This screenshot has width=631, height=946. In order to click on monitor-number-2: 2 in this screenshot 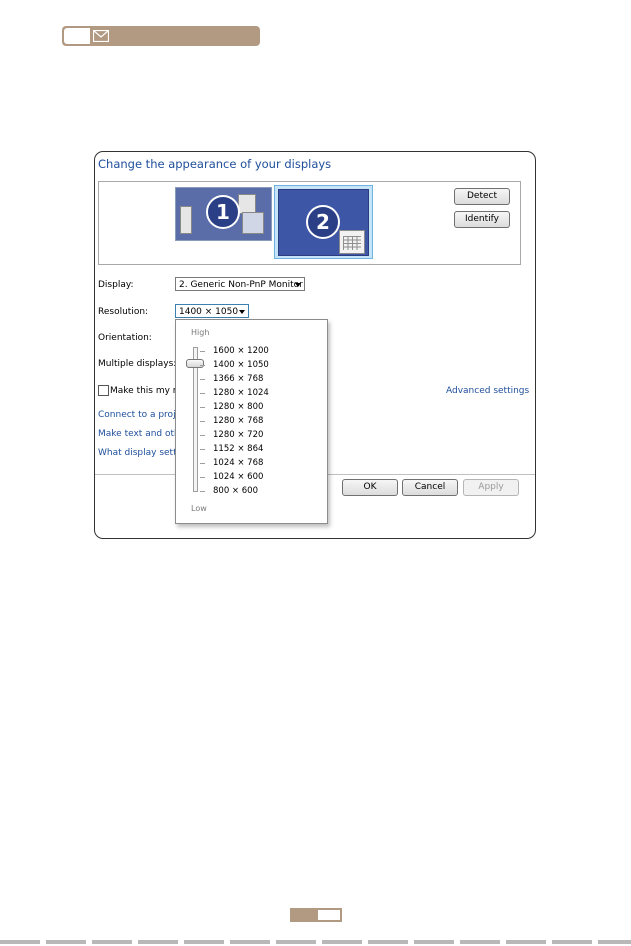, I will do `click(323, 222)`.